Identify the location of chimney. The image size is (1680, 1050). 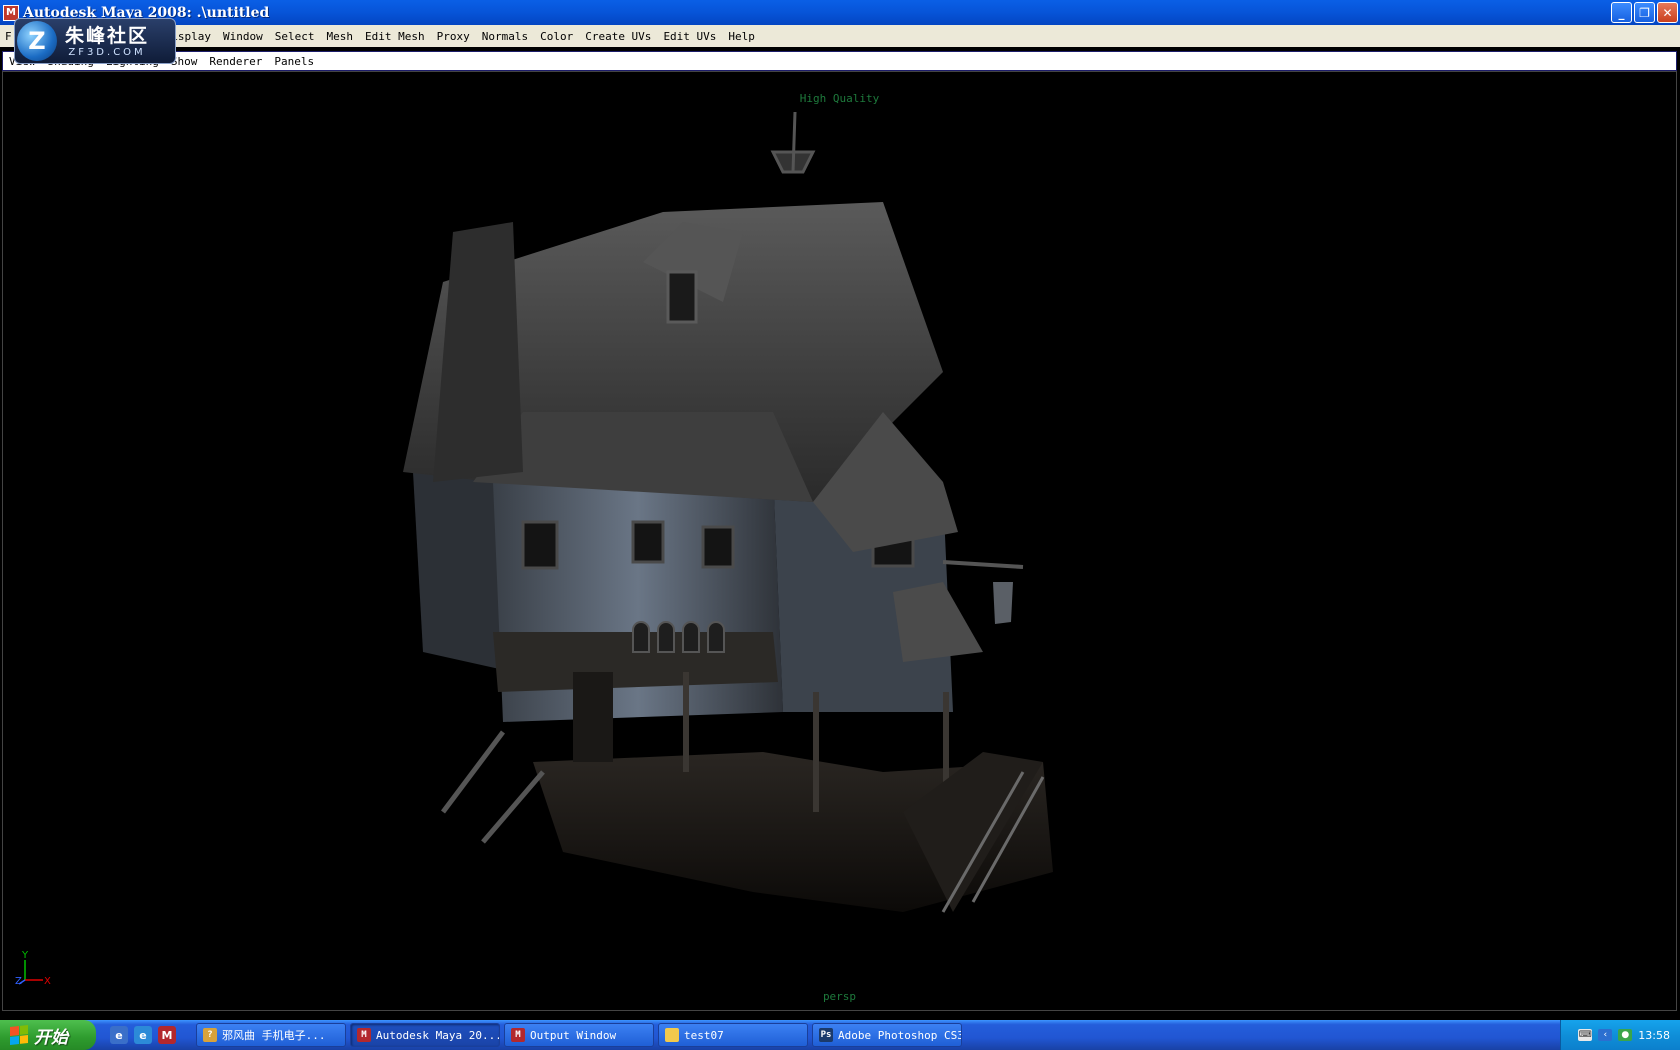
(478, 352).